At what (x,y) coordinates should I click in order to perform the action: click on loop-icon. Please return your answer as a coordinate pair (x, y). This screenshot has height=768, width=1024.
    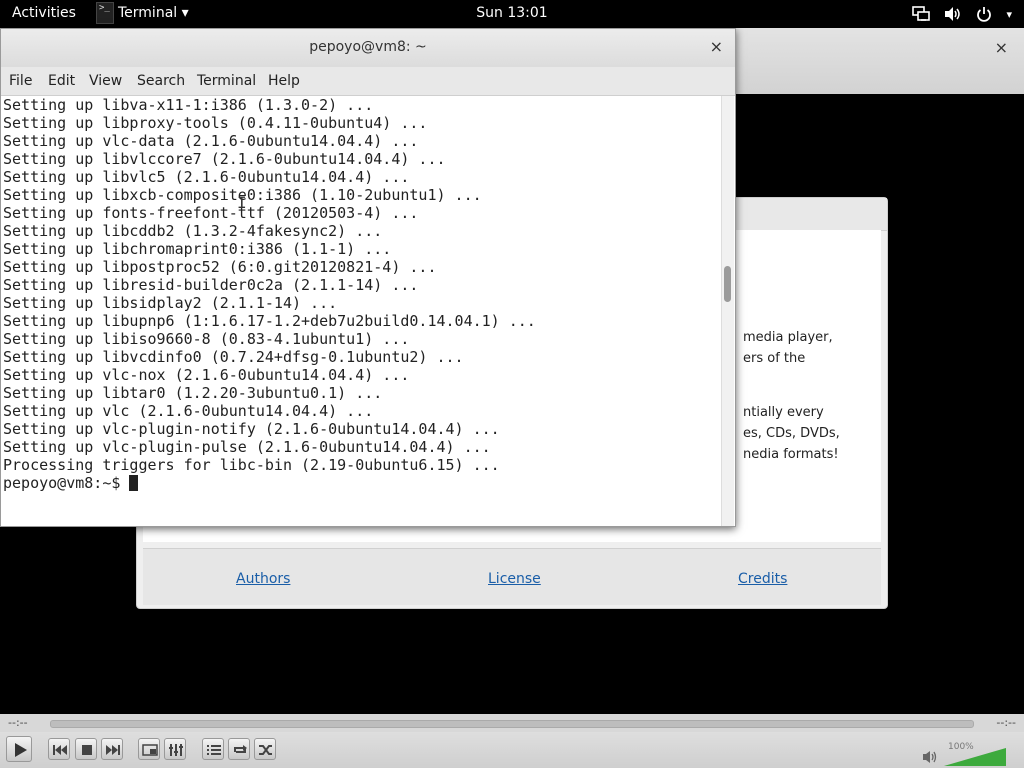
    Looking at the image, I should click on (240, 749).